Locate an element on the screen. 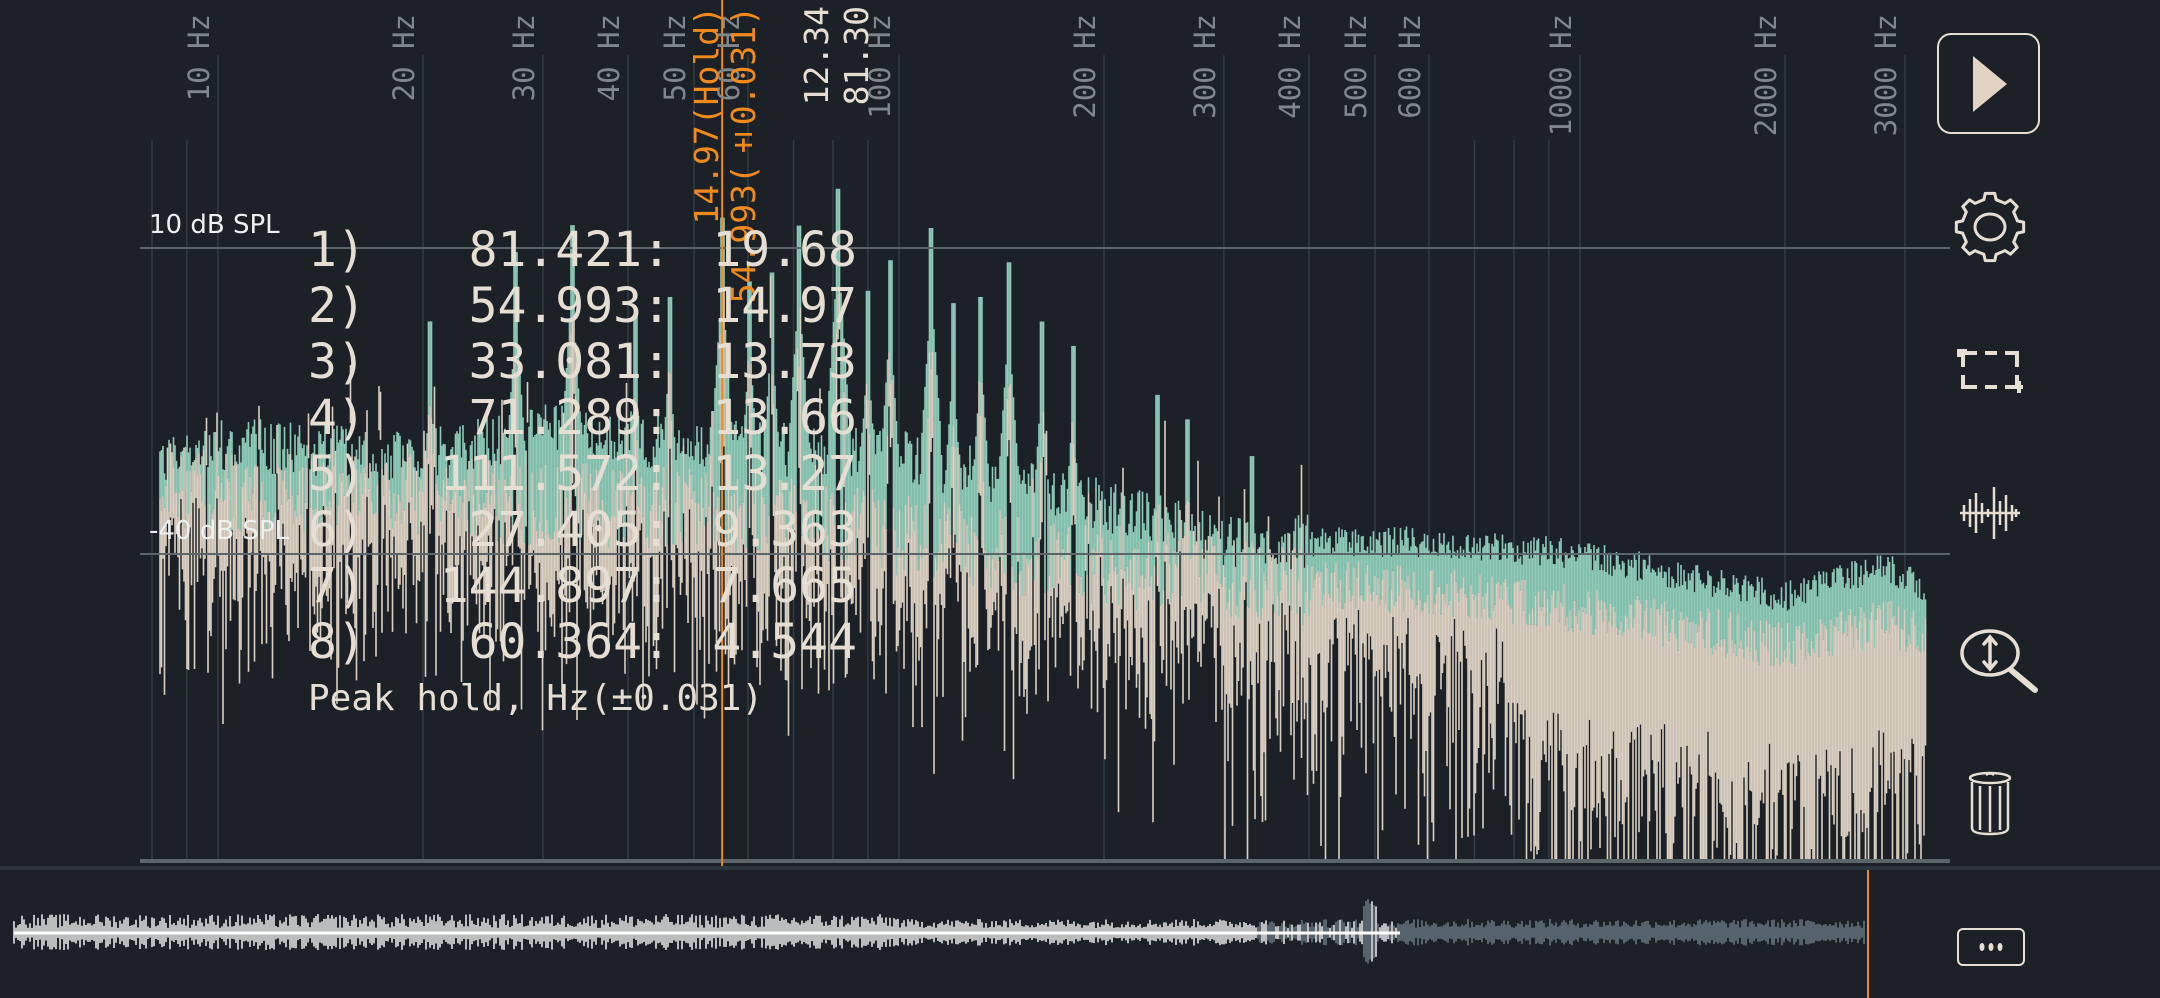  peak-db: 4.544 is located at coordinates (784, 642).